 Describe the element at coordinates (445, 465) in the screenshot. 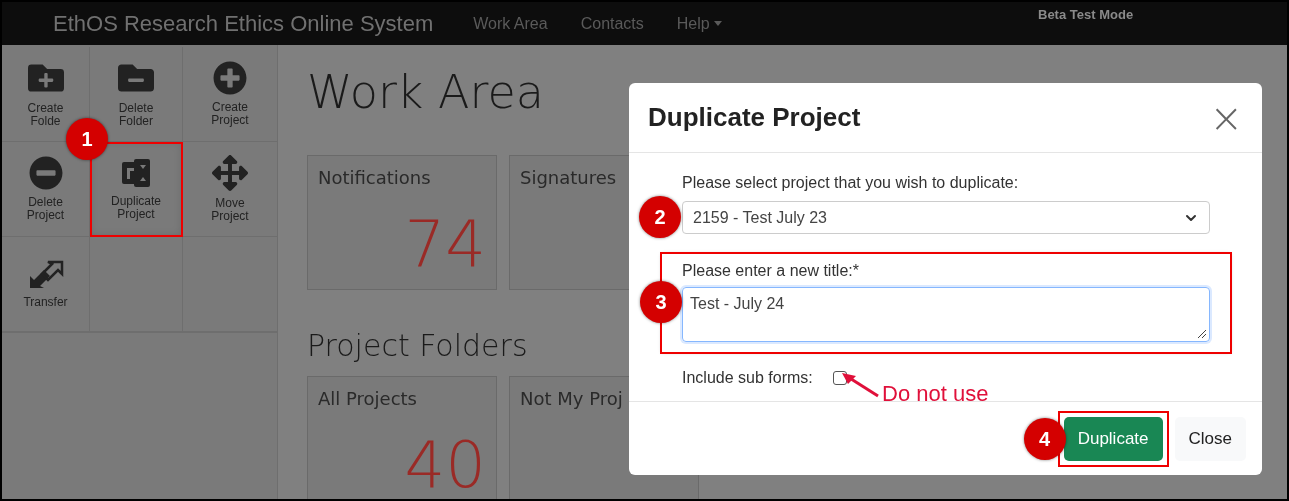

I see `card-count: 40` at that location.